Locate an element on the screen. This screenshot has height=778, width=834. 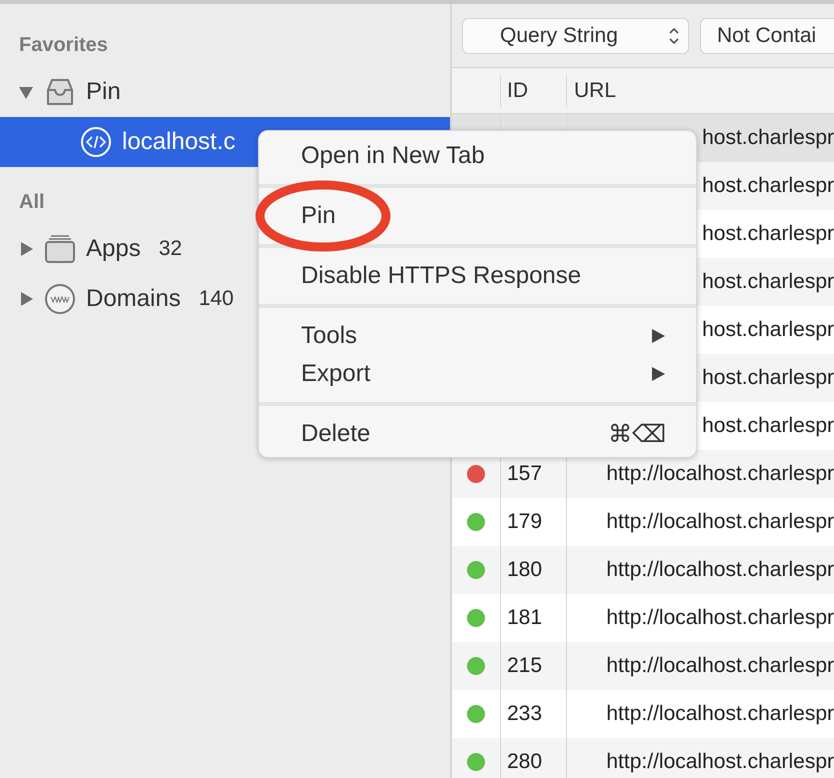
column-header: URL is located at coordinates (700, 90).